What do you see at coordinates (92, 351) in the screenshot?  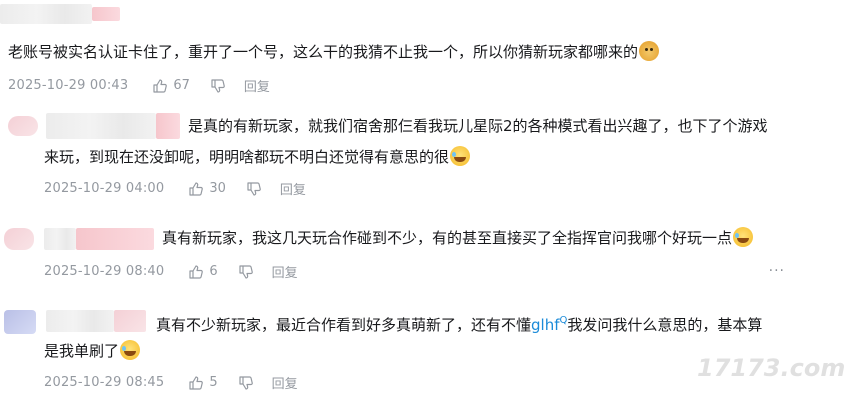 I see `comment-text: 是我单刷了` at bounding box center [92, 351].